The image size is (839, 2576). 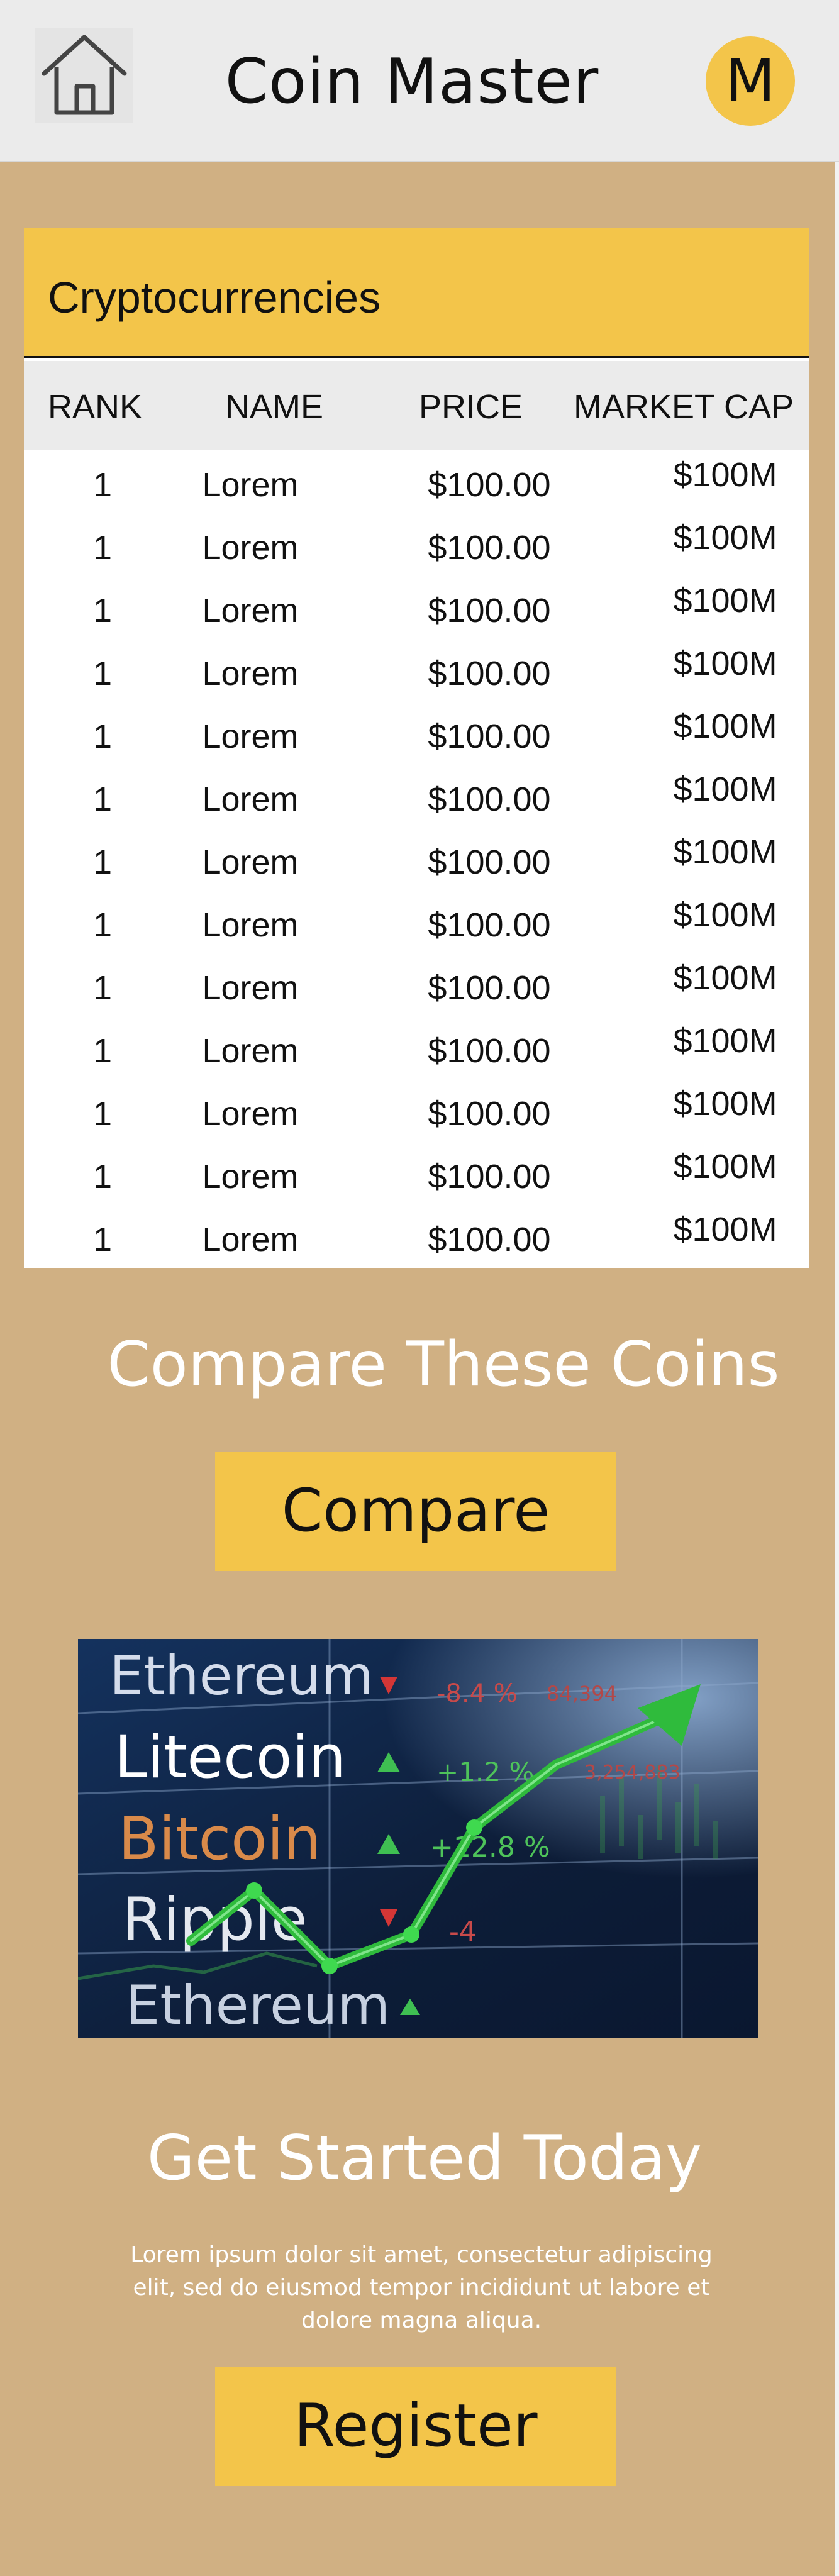 I want to click on coin-label-litecoin: Litecoin, so click(x=230, y=1757).